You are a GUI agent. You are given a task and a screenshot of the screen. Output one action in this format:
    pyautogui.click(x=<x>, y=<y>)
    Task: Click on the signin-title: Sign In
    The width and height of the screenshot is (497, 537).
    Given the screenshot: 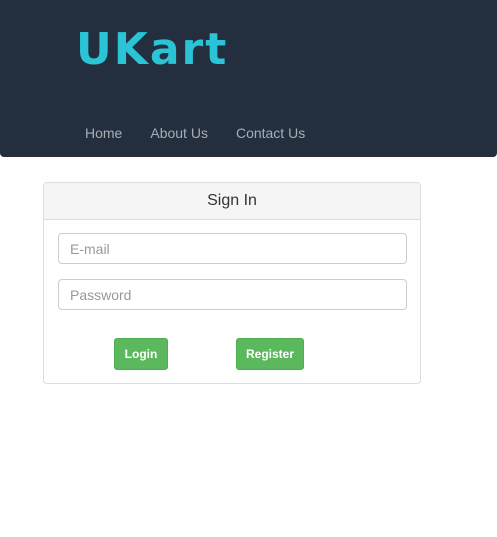 What is the action you would take?
    pyautogui.click(x=232, y=201)
    